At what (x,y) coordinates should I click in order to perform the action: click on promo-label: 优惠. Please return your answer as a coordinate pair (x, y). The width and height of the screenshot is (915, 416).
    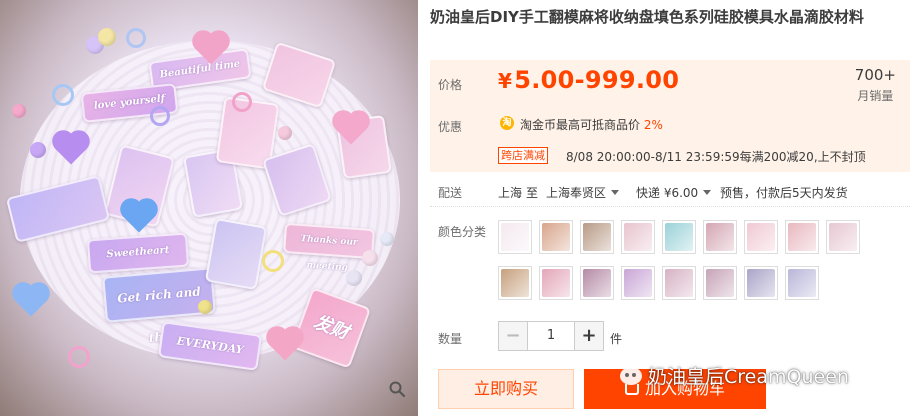
    Looking at the image, I should click on (450, 127).